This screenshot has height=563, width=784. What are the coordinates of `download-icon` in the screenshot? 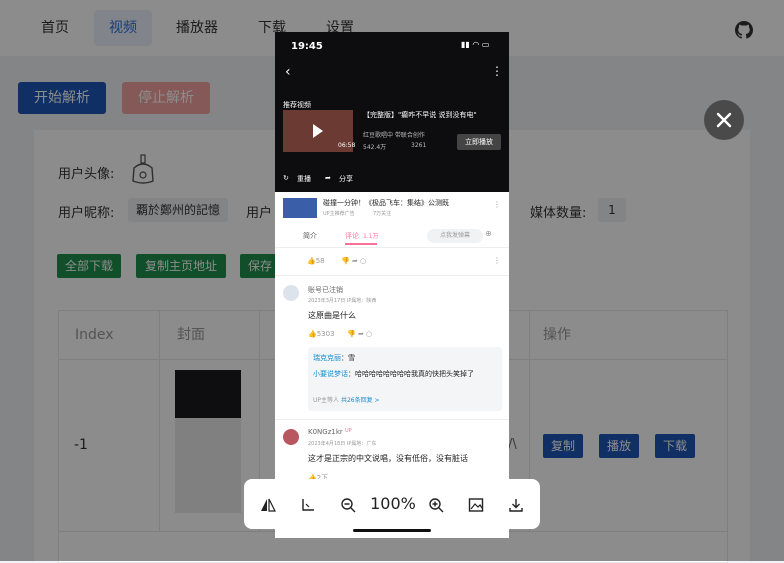 It's located at (516, 505).